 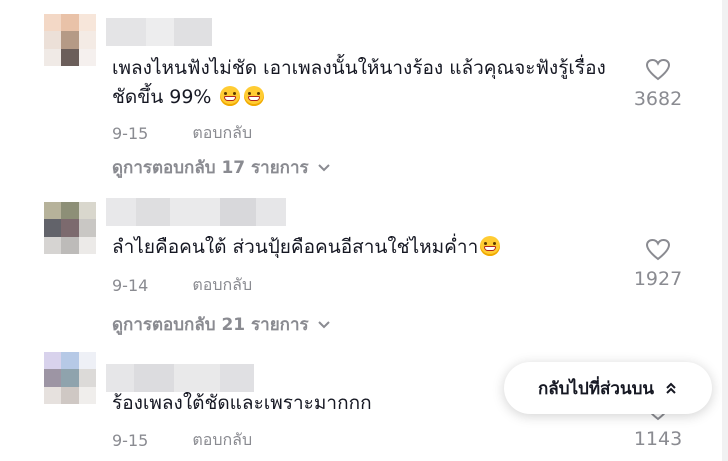 What do you see at coordinates (658, 84) in the screenshot?
I see `like-block: 3682` at bounding box center [658, 84].